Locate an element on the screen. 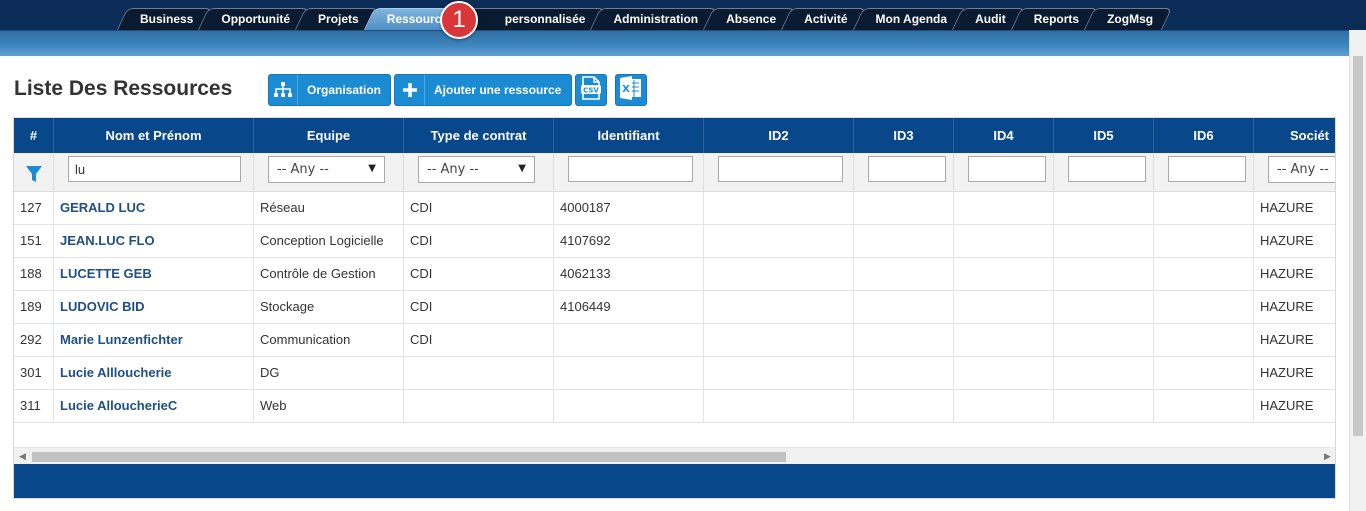 Image resolution: width=1366 pixels, height=511 pixels. scroll-left-icon: ◀ is located at coordinates (22, 456).